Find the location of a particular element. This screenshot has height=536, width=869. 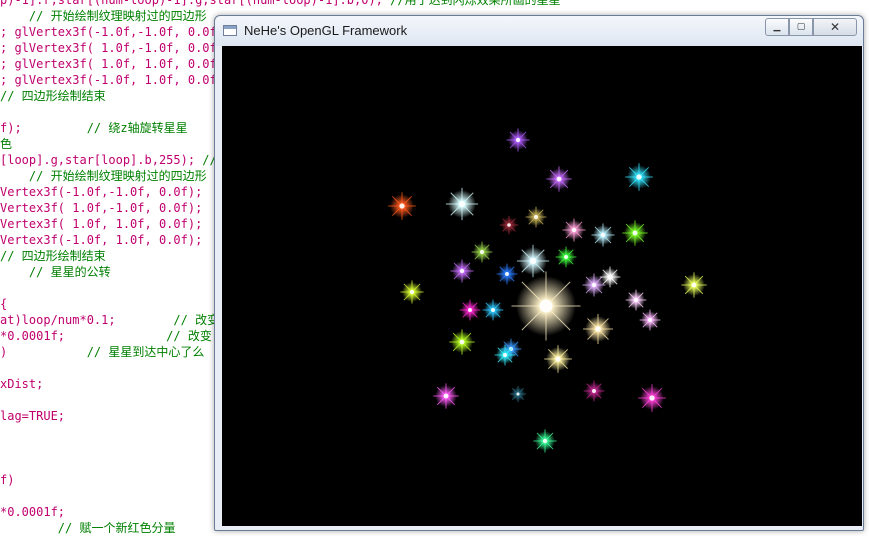

title-bar: NeHe's OpenGL Framework ▁ ▢ ✕ is located at coordinates (539, 31).